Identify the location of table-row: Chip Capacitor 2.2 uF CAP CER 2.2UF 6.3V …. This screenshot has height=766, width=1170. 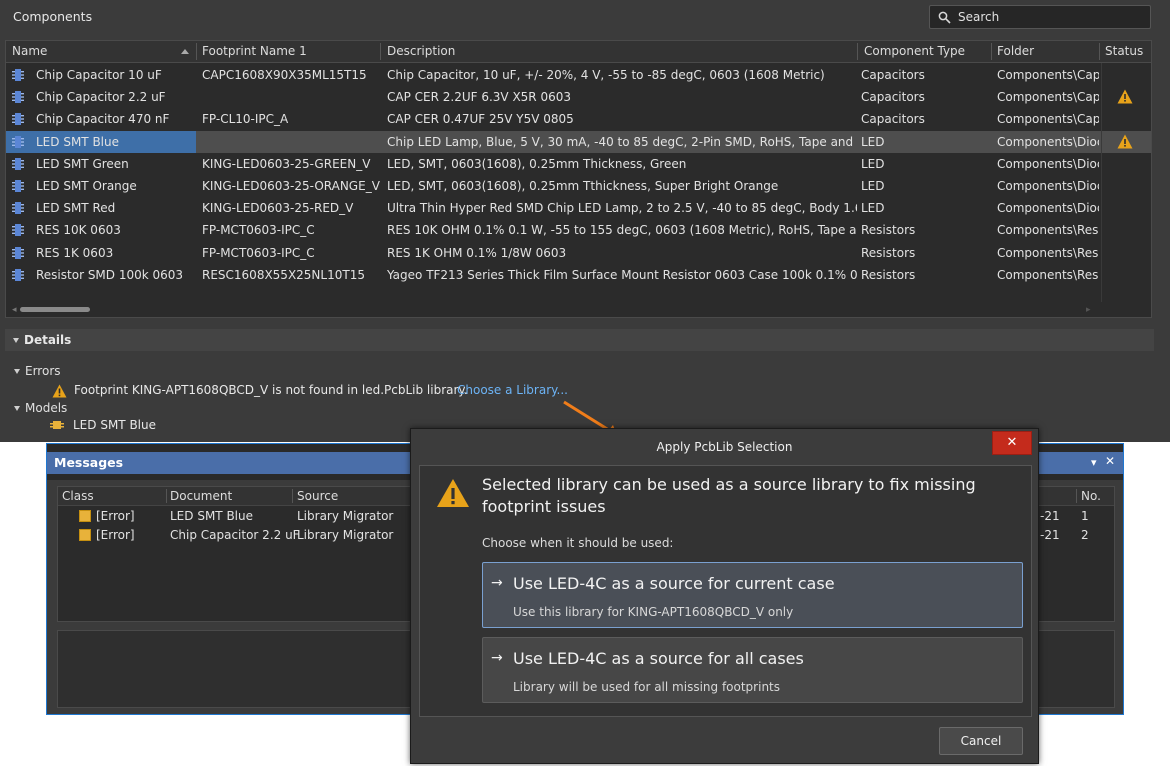
(578, 97).